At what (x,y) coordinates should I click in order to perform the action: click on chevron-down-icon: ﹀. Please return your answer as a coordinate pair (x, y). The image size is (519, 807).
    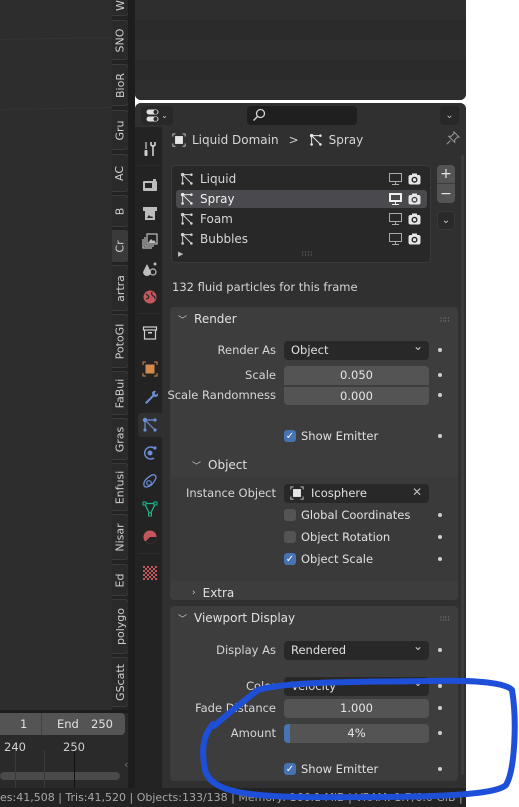
    Looking at the image, I should click on (183, 619).